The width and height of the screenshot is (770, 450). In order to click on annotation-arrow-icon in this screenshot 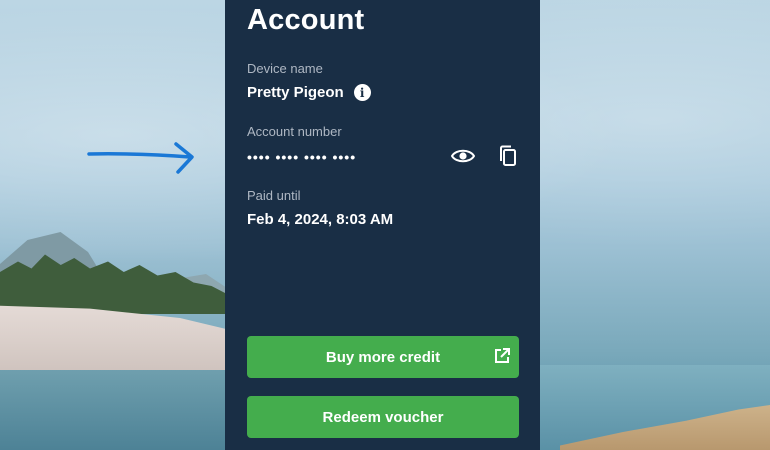, I will do `click(140, 158)`.